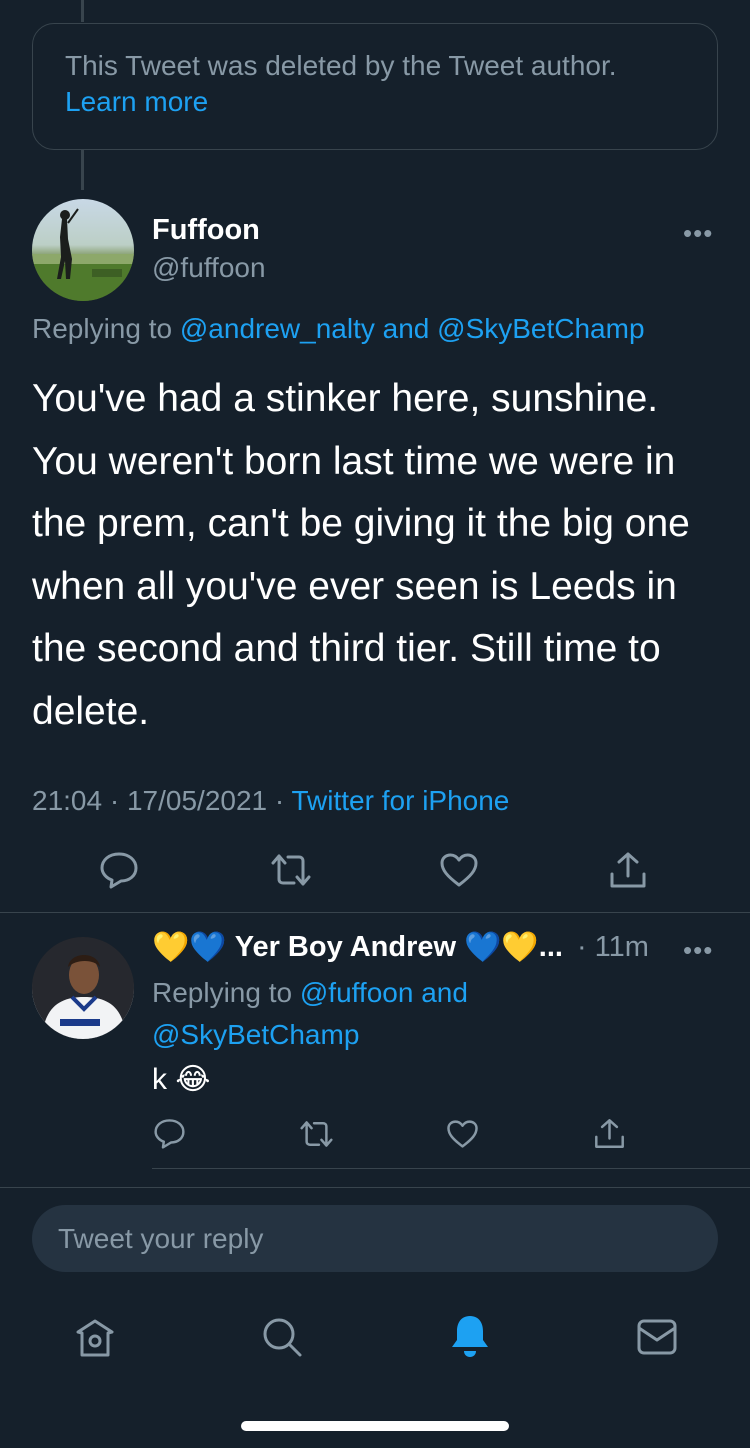  What do you see at coordinates (375, 102) in the screenshot?
I see `learn-more-link: Learn more` at bounding box center [375, 102].